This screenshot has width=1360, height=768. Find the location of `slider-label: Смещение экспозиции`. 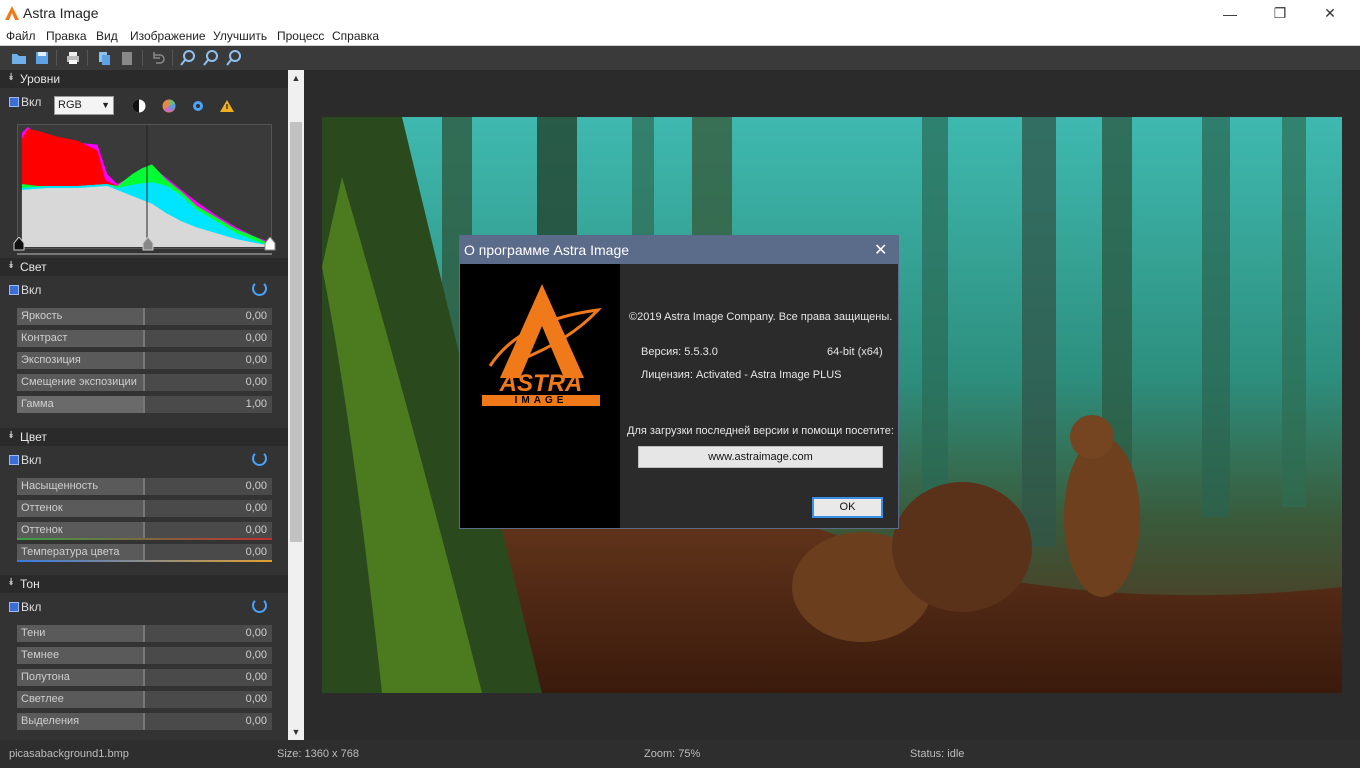

slider-label: Смещение экспозиции is located at coordinates (79, 382).